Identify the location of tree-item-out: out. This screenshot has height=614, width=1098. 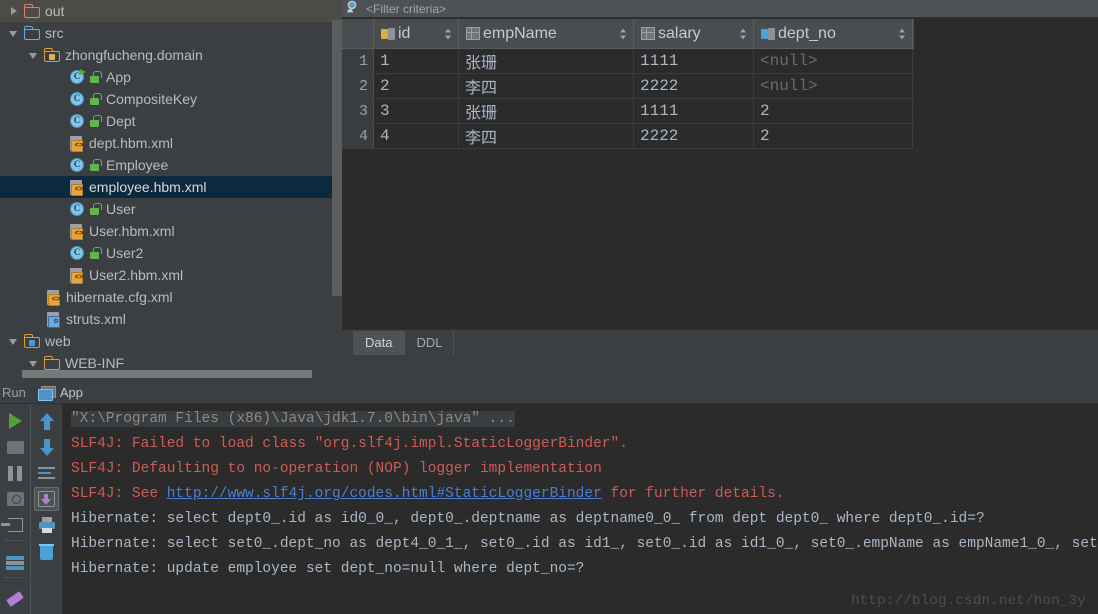
(171, 11).